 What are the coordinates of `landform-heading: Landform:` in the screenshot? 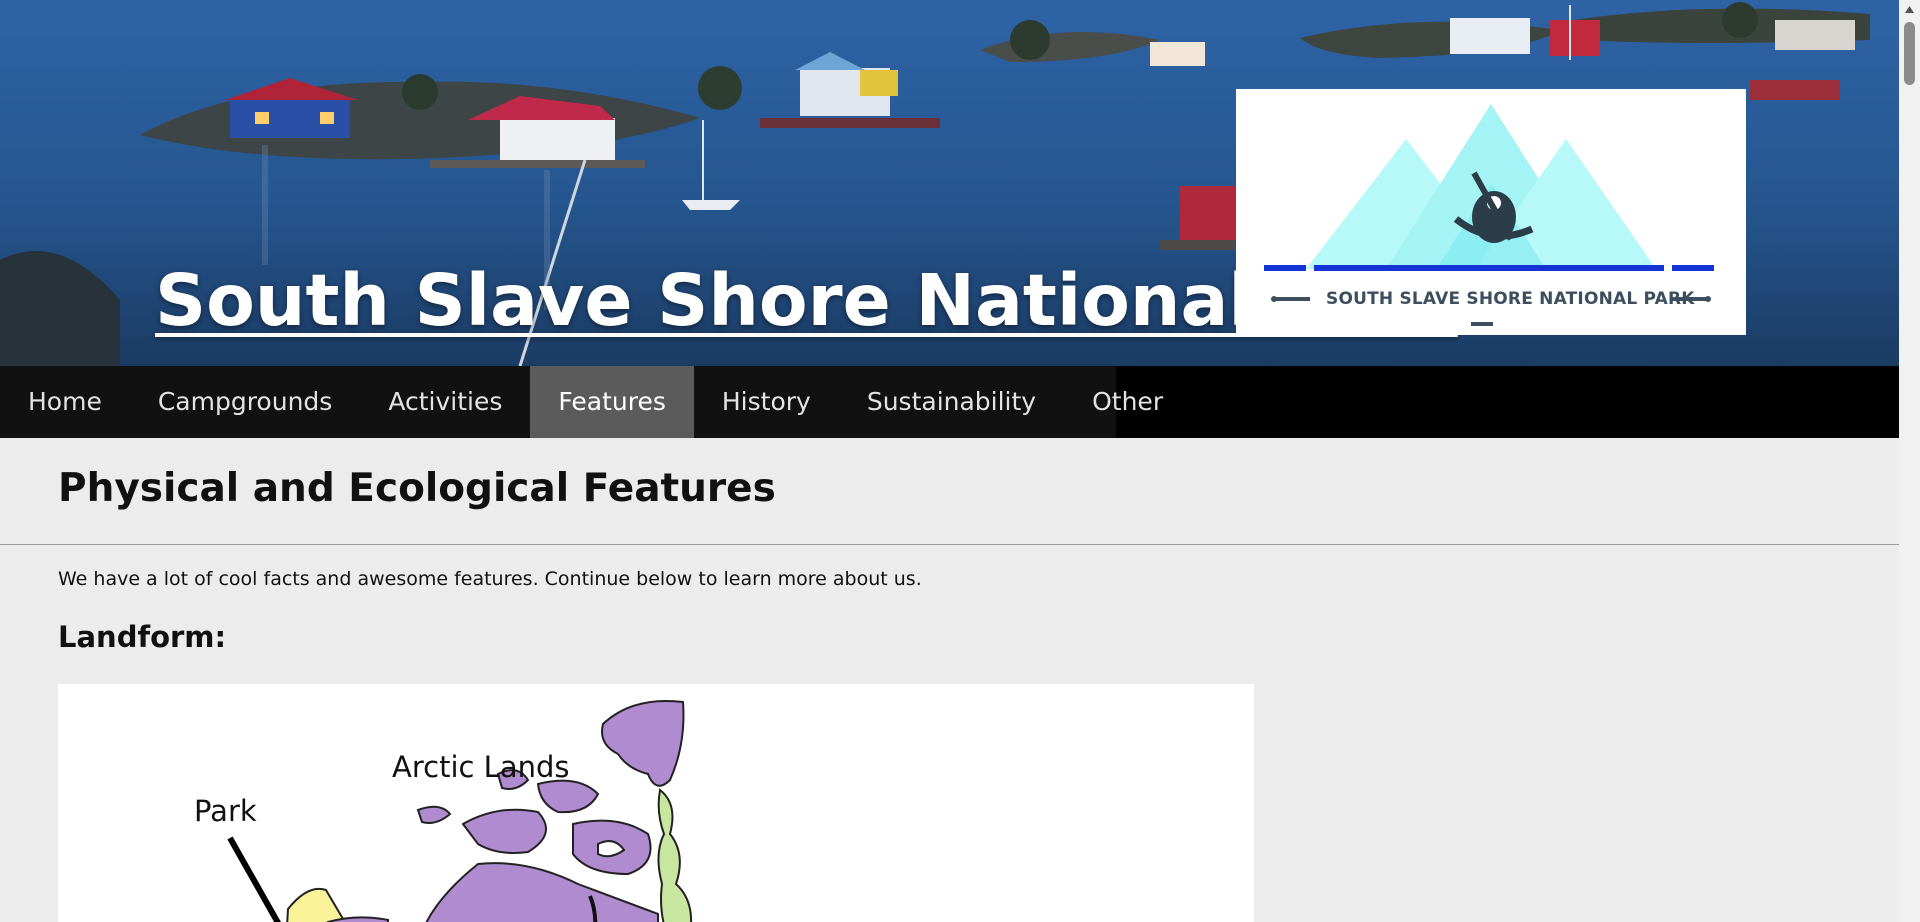 It's located at (142, 637).